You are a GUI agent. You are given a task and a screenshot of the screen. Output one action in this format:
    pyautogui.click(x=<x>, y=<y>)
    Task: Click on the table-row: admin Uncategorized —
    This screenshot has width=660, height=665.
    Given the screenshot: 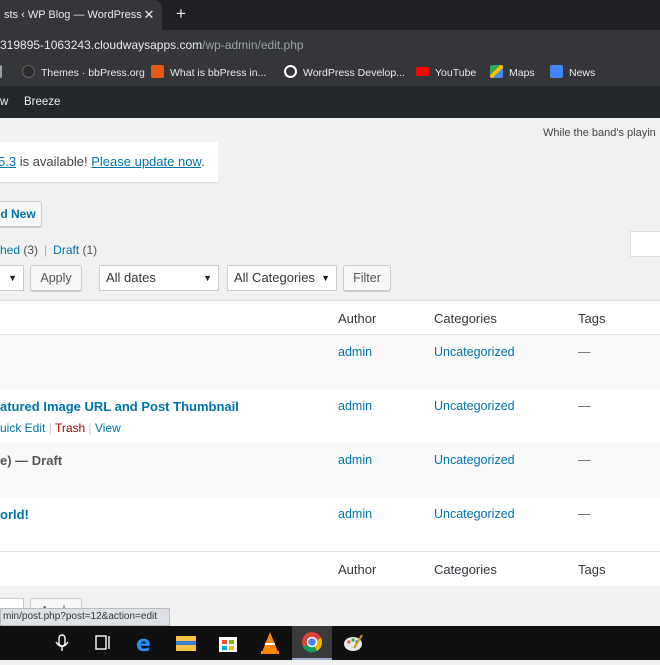 What is the action you would take?
    pyautogui.click(x=330, y=362)
    